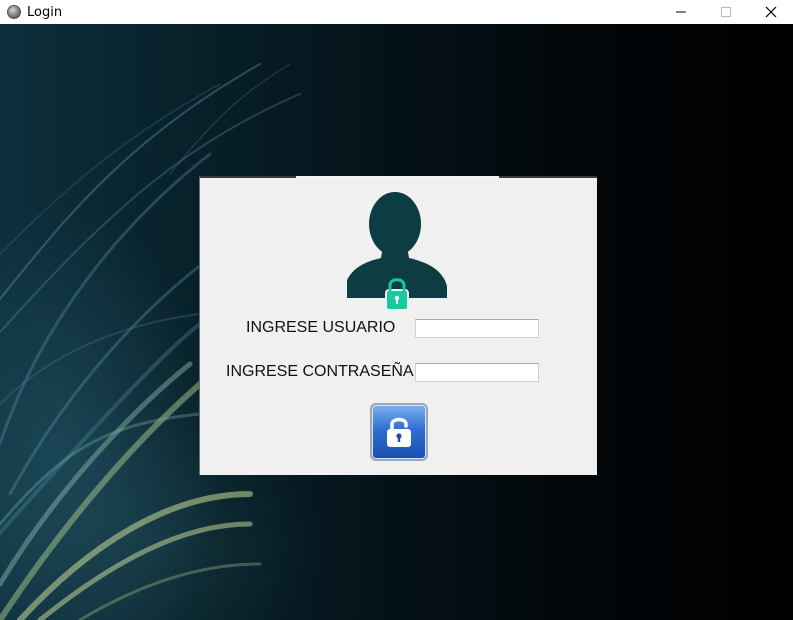  Describe the element at coordinates (320, 371) in the screenshot. I see `password-label: INGRESE CONTRASEÑA` at that location.